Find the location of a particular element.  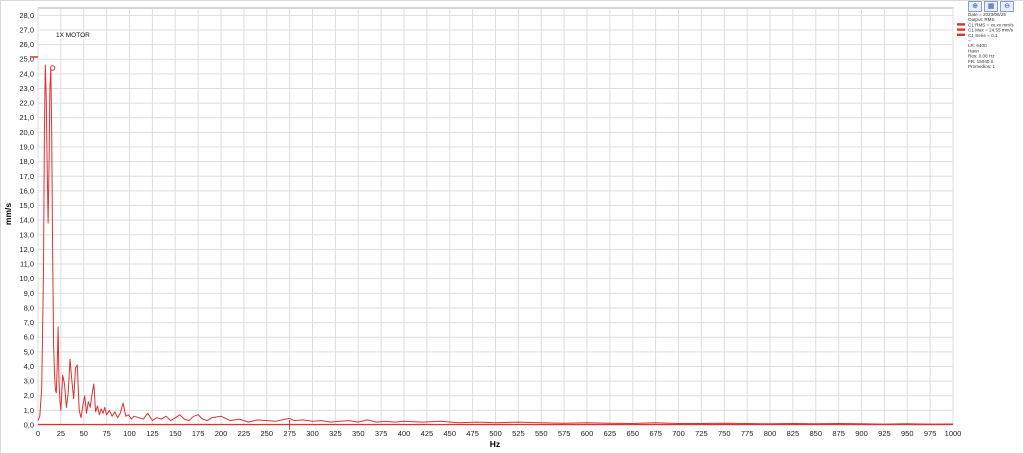

peak-marker is located at coordinates (52, 68).